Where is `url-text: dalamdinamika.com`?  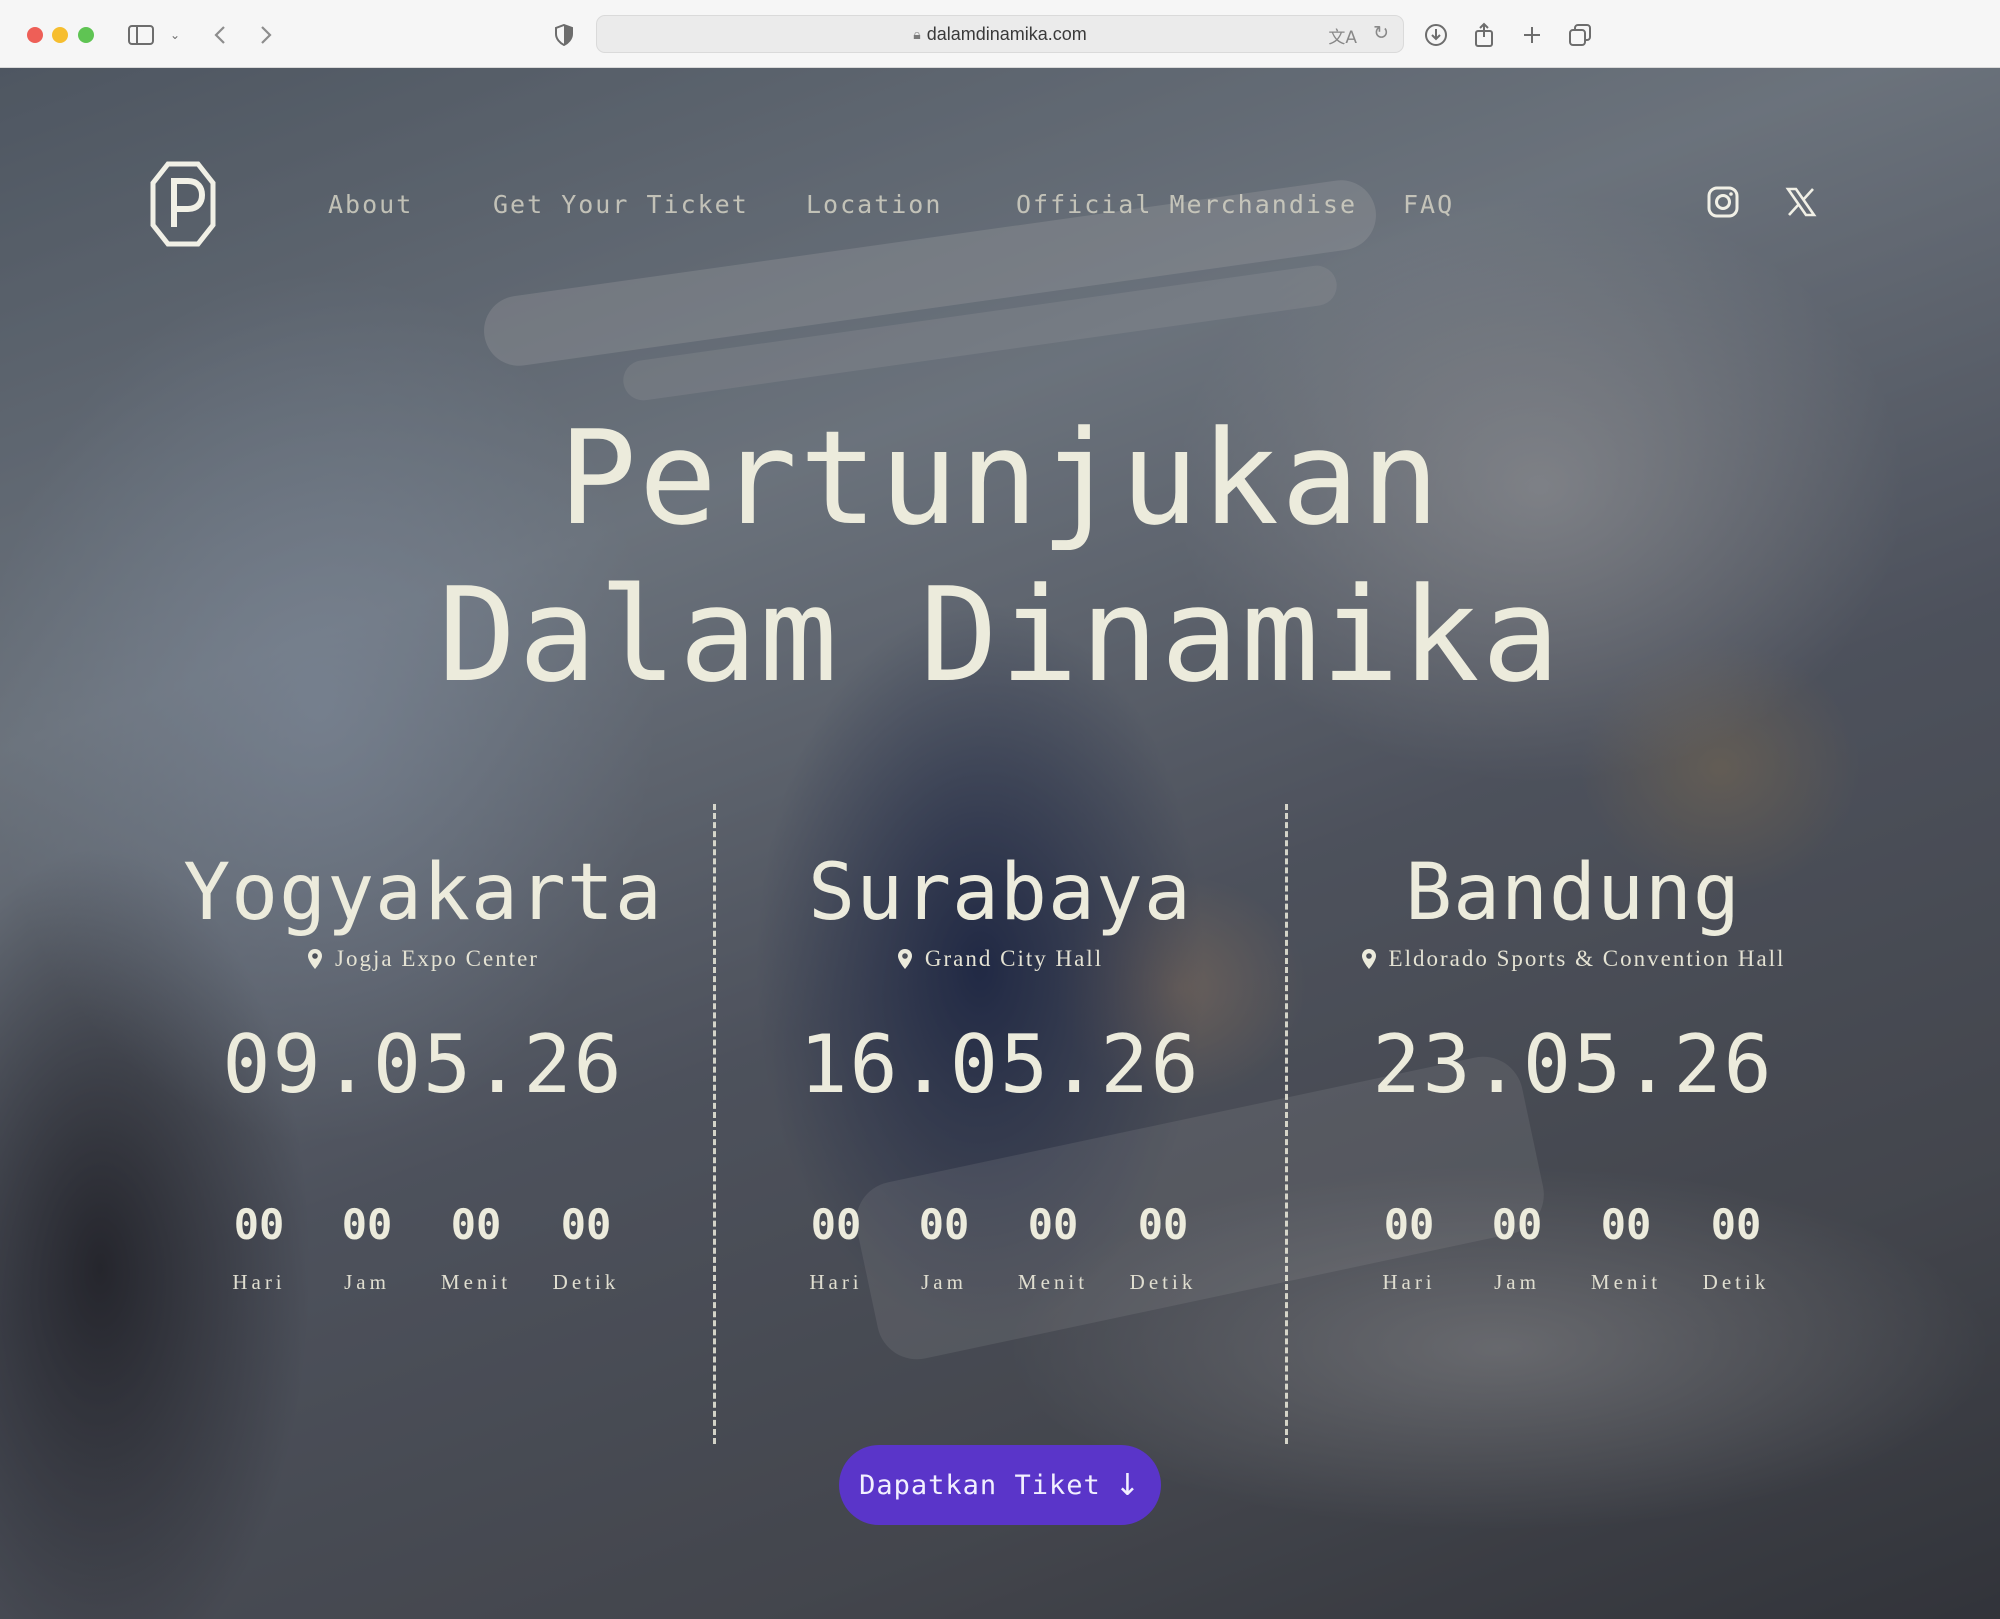 url-text: dalamdinamika.com is located at coordinates (1006, 33).